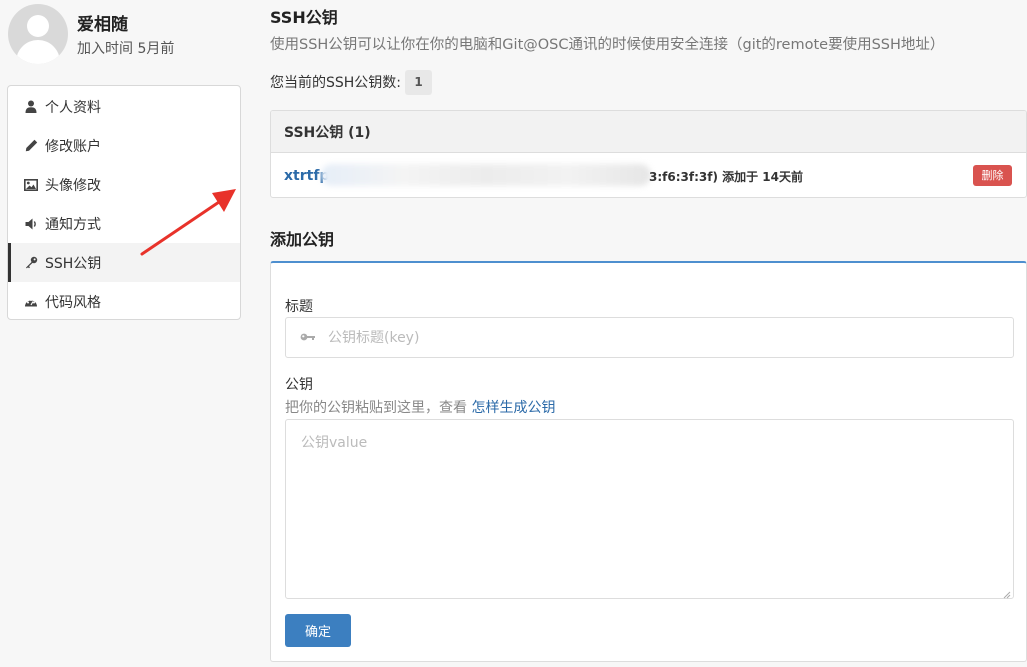  I want to click on ssh-keys-panel: SSH公钥 (1) xtrtfp 3:f6:3f:3f) 添加于 14天前 删除, so click(648, 154).